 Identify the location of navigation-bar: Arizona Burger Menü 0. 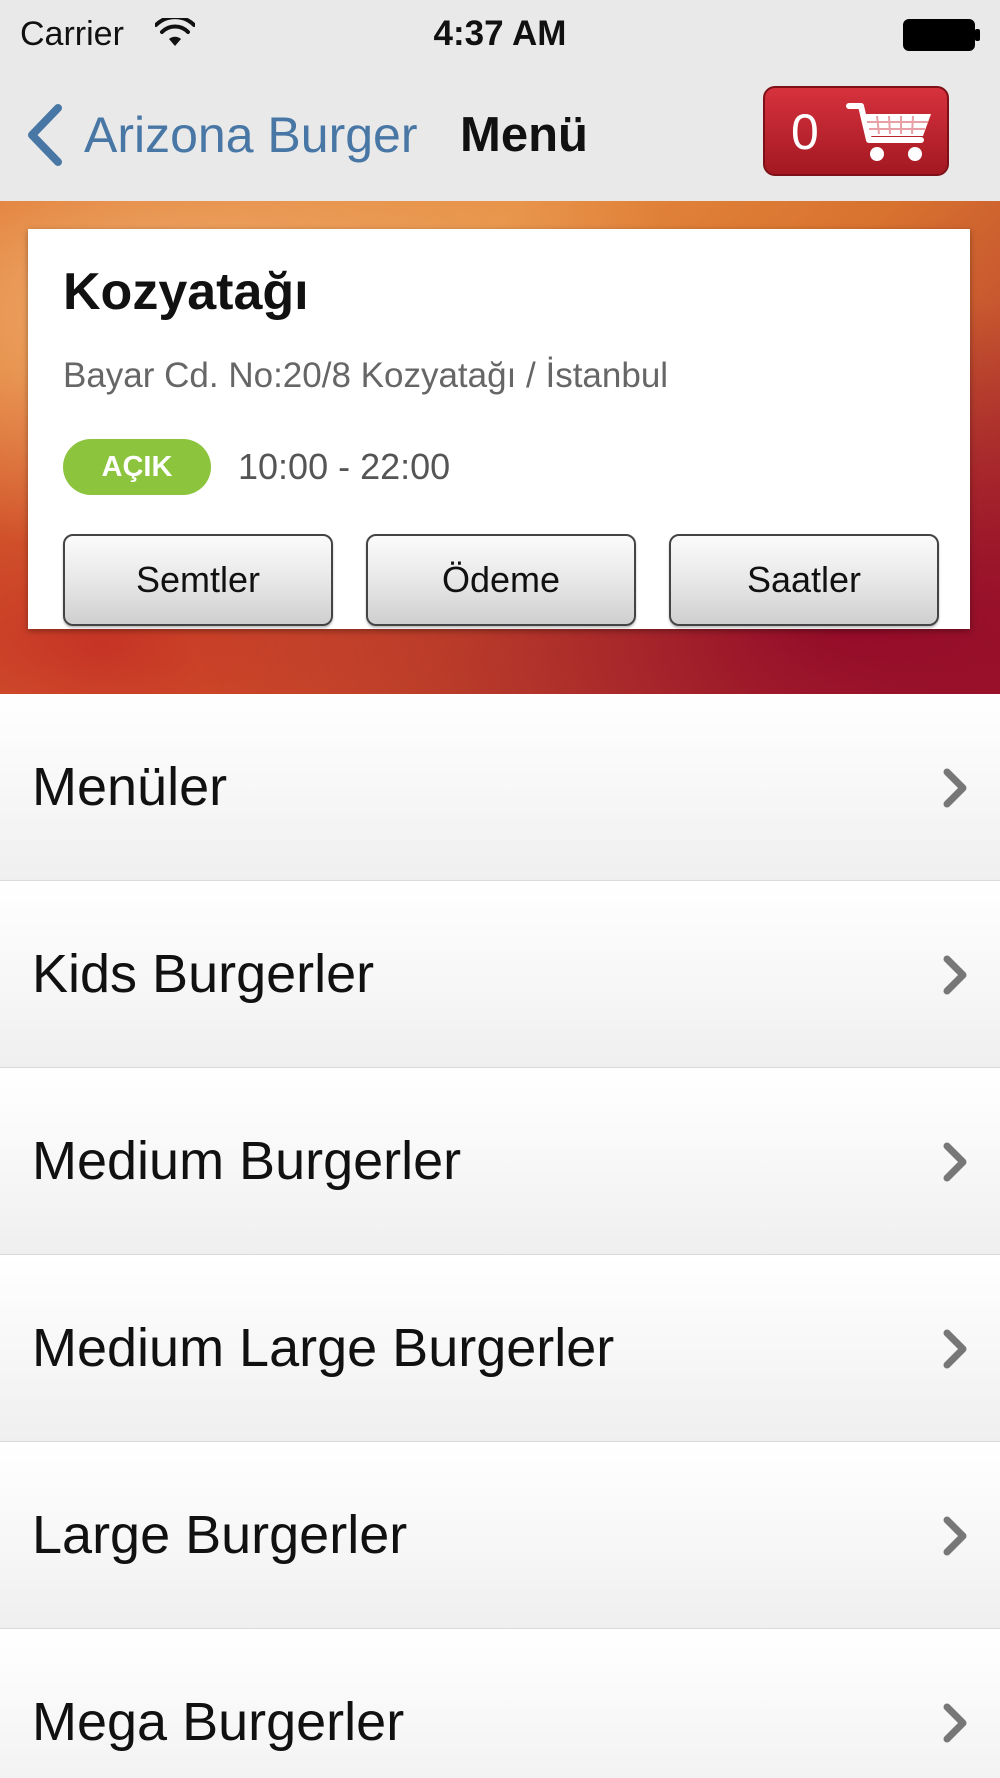
(500, 136).